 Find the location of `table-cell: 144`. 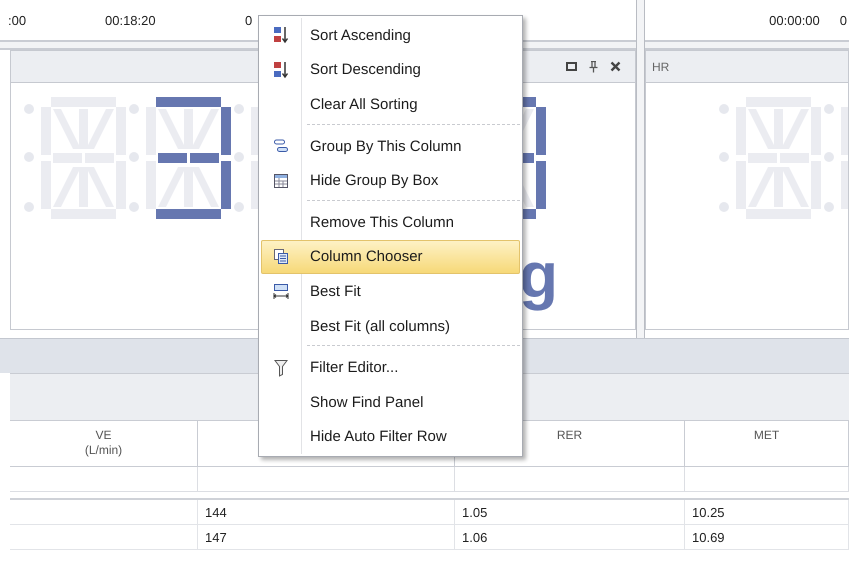

table-cell: 144 is located at coordinates (326, 512).